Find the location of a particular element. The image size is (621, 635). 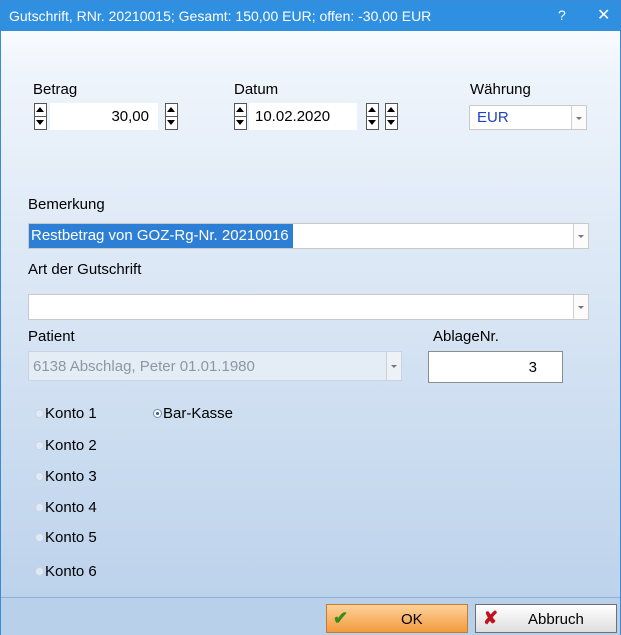

art-label: Art der Gutschrift is located at coordinates (85, 269).